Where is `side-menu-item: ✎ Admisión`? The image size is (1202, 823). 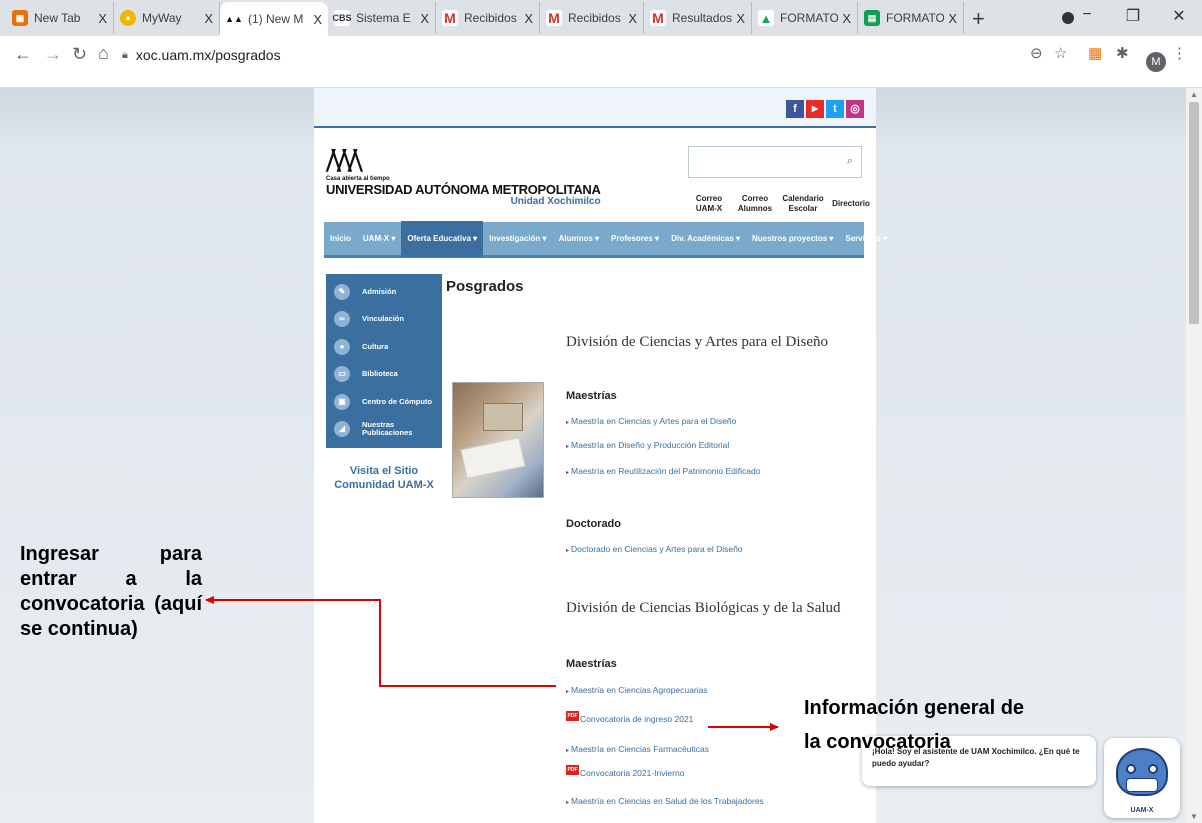
side-menu-item: ✎ Admisión is located at coordinates (384, 292).